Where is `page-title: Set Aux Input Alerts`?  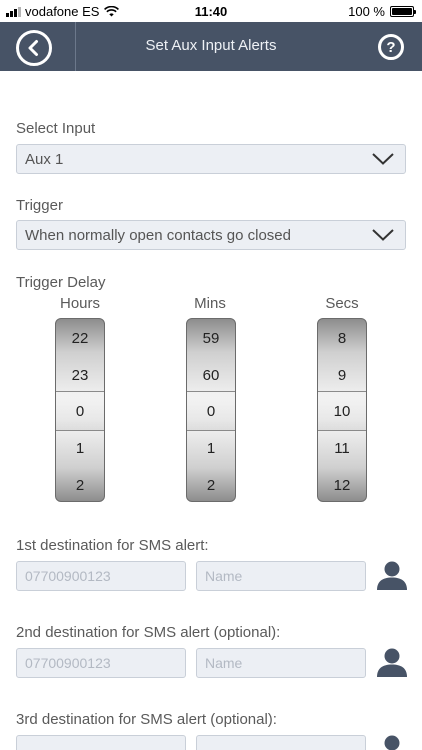 page-title: Set Aux Input Alerts is located at coordinates (211, 45).